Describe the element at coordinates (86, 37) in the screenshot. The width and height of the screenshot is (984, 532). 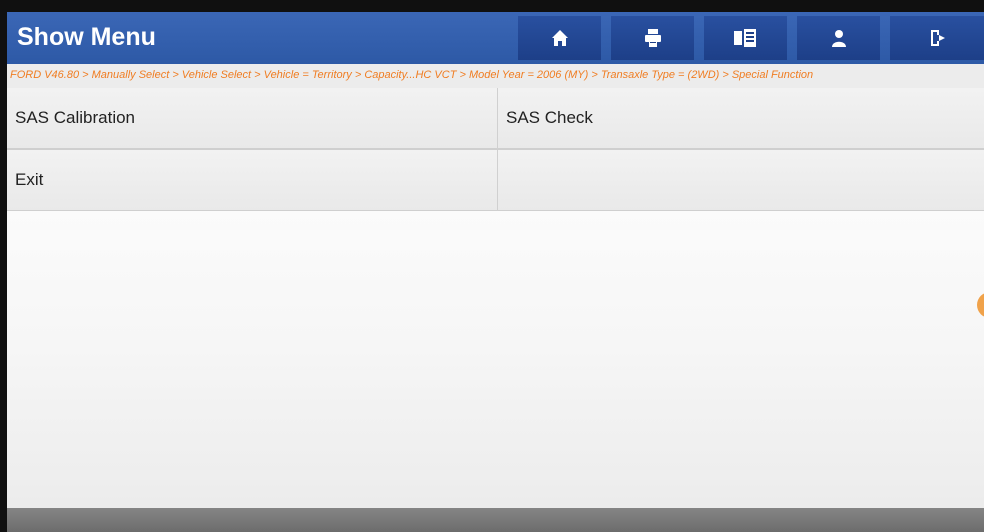
I see `page-title: Show Menu` at that location.